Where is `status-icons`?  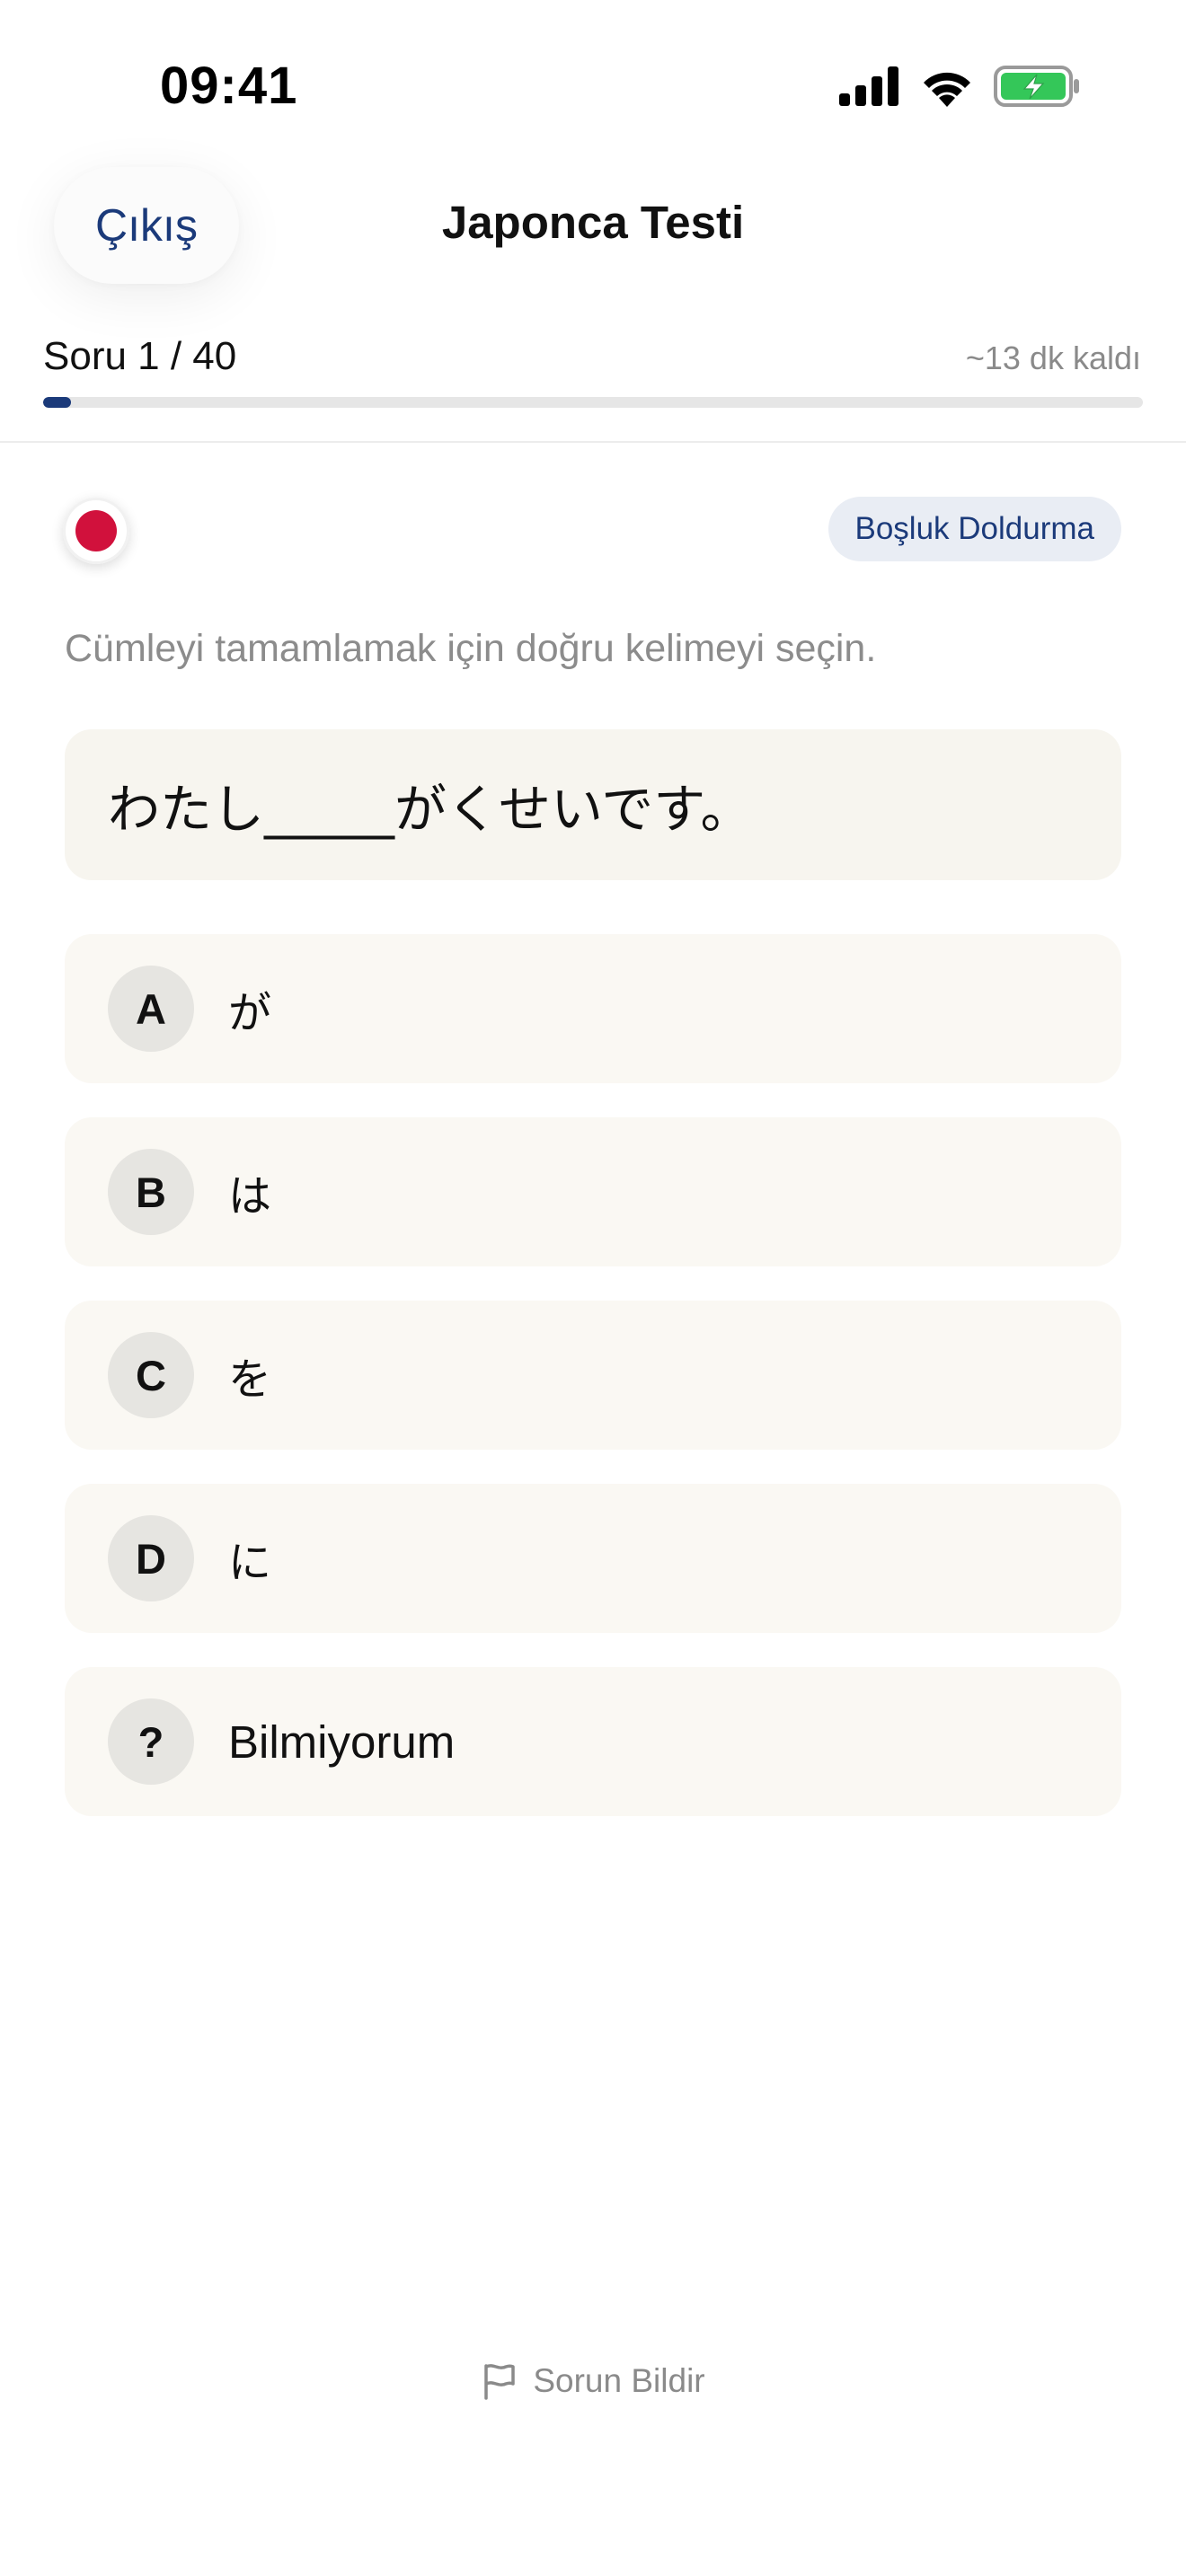
status-icons is located at coordinates (959, 86).